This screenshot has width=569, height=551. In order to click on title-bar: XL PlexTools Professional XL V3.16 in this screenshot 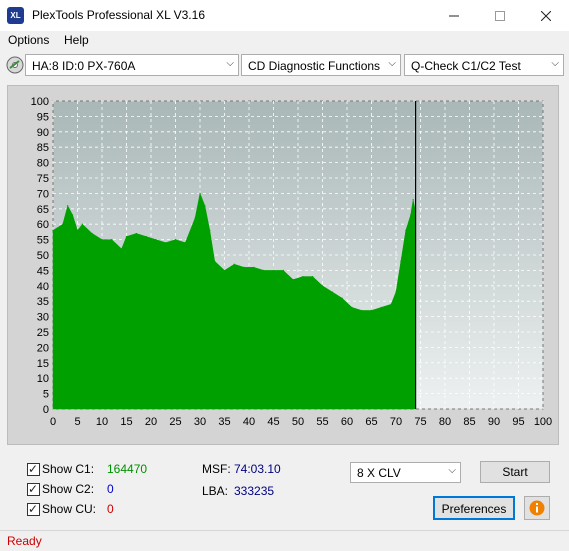, I will do `click(284, 15)`.